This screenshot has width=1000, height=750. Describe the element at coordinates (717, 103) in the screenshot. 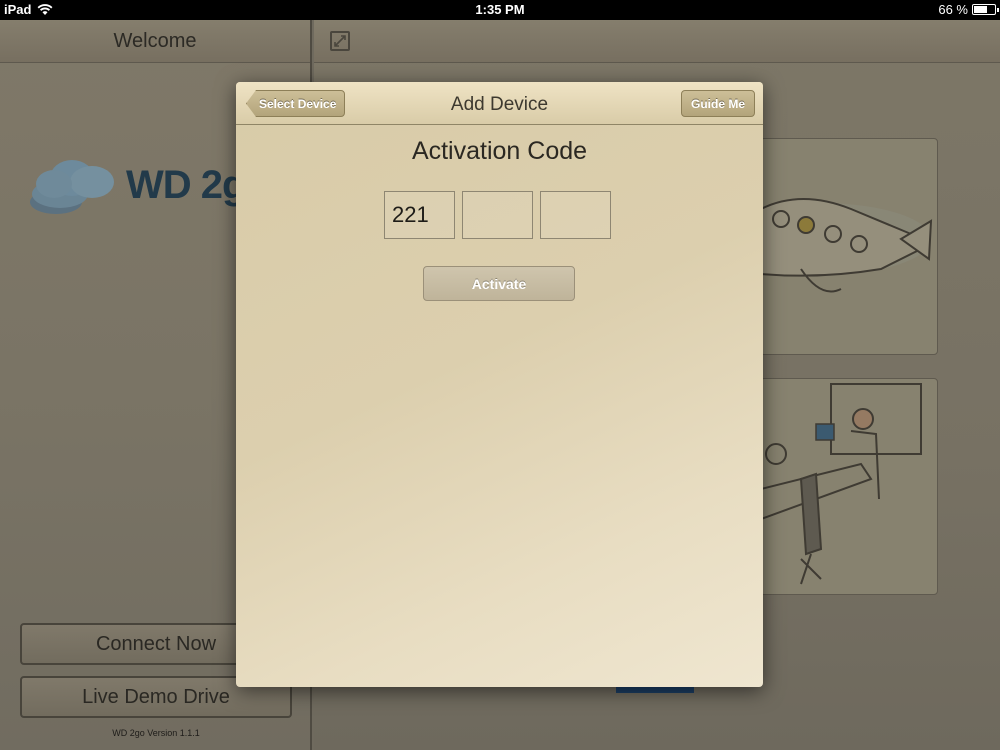

I see `guide-me-button: Guide Me` at that location.